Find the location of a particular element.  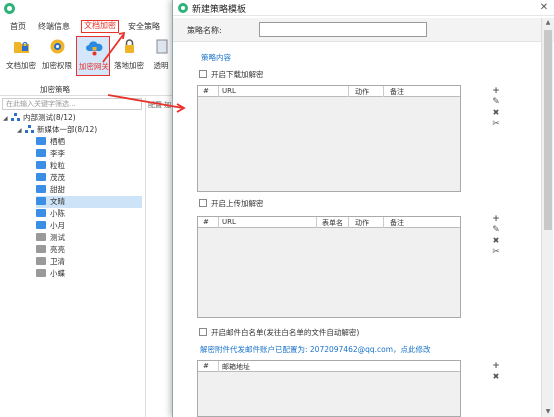

tree-node-group: ◢ 新媒体一部(8/12) is located at coordinates (57, 130).